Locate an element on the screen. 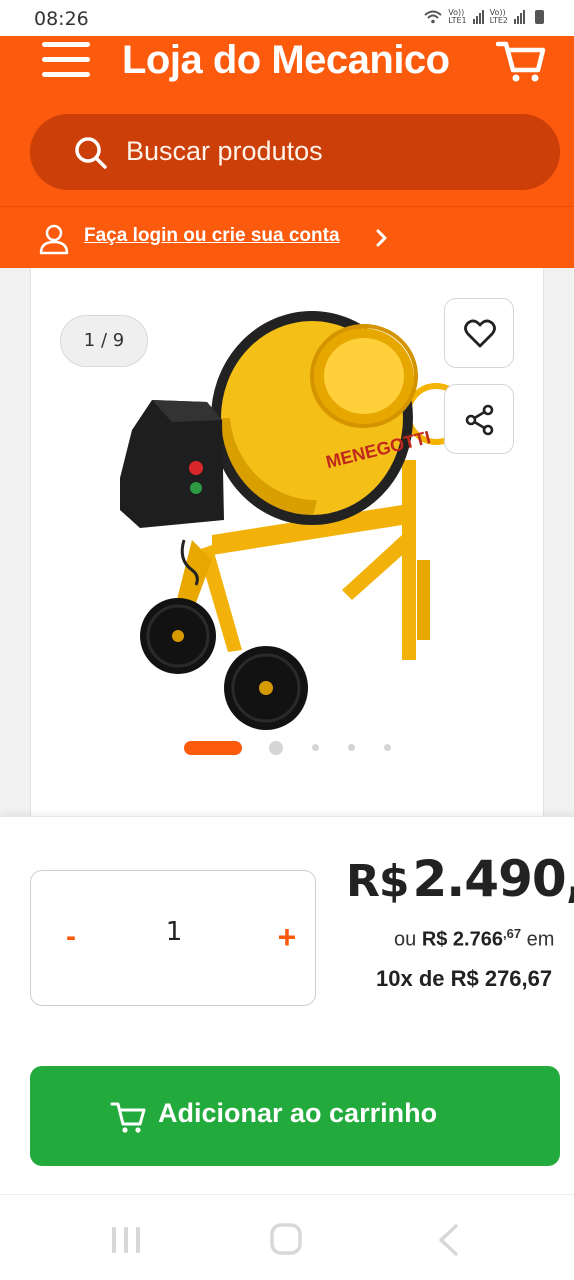  price-alt-cents: ,67 is located at coordinates (512, 933).